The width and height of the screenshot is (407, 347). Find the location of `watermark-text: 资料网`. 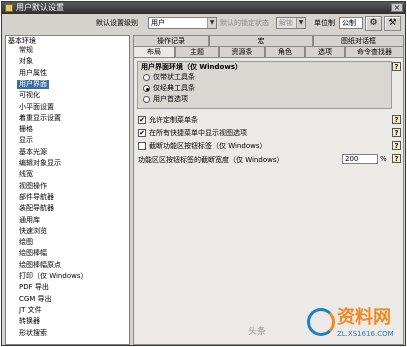

watermark-text: 资料网 is located at coordinates (364, 317).